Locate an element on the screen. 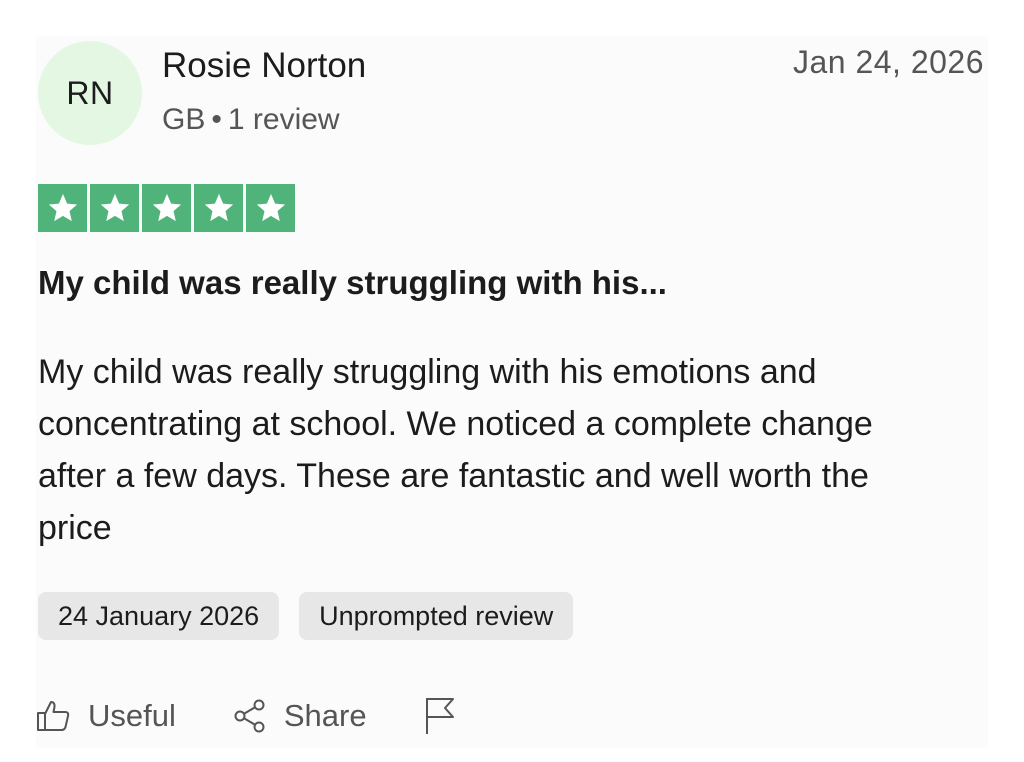 This screenshot has width=1024, height=762. review-tags: 24 January 2026 Unprompted review is located at coordinates (306, 616).